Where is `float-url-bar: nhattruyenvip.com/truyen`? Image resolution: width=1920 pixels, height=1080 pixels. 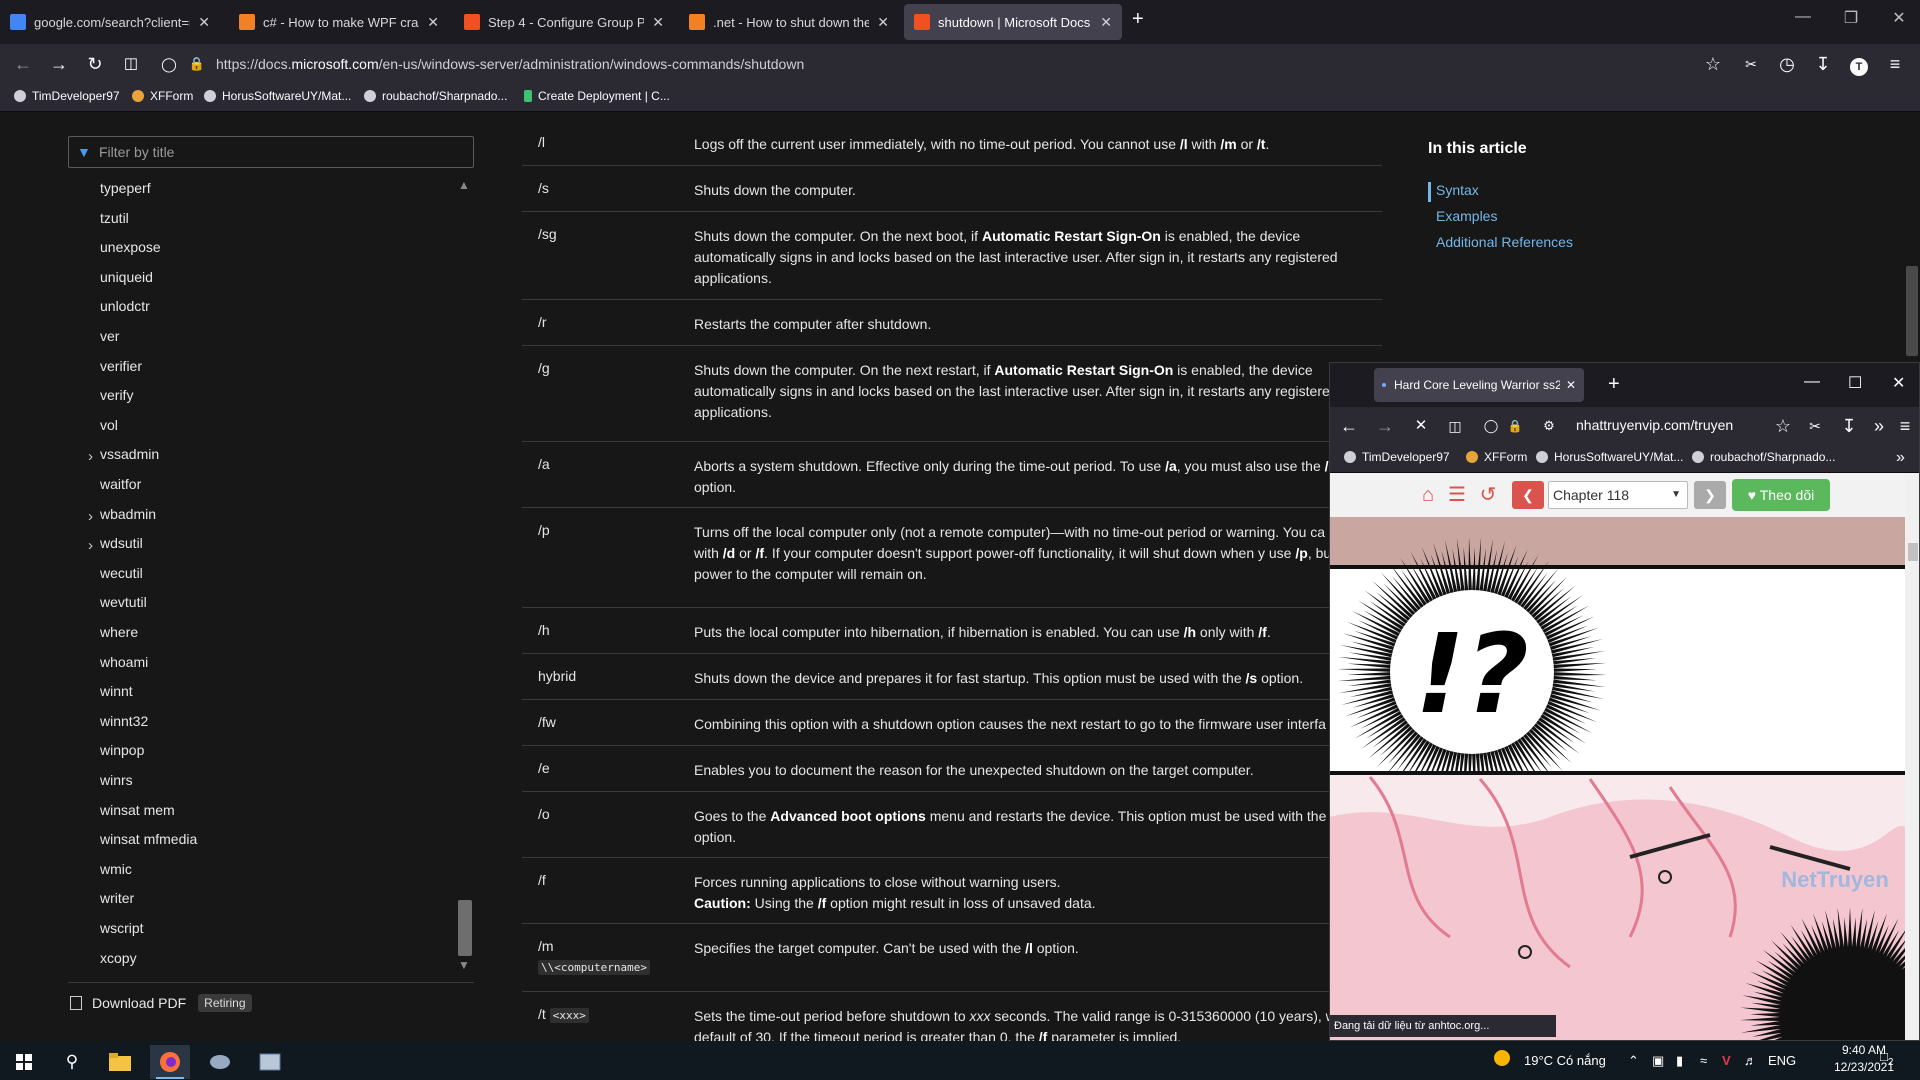
float-url-bar: nhattruyenvip.com/truyen is located at coordinates (1671, 425).